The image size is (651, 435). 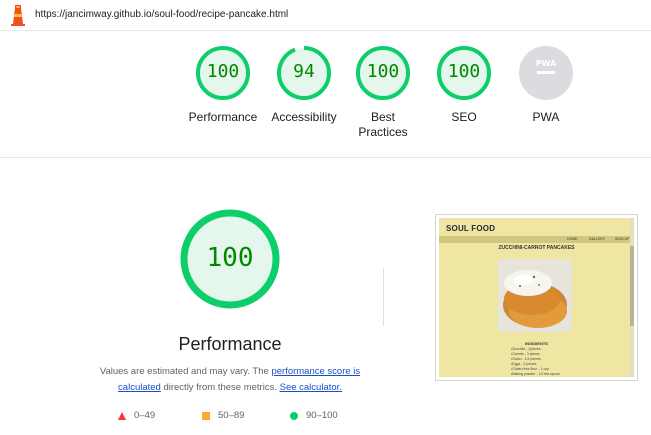 What do you see at coordinates (572, 239) in the screenshot?
I see `screenshot-nav-item: HOME` at bounding box center [572, 239].